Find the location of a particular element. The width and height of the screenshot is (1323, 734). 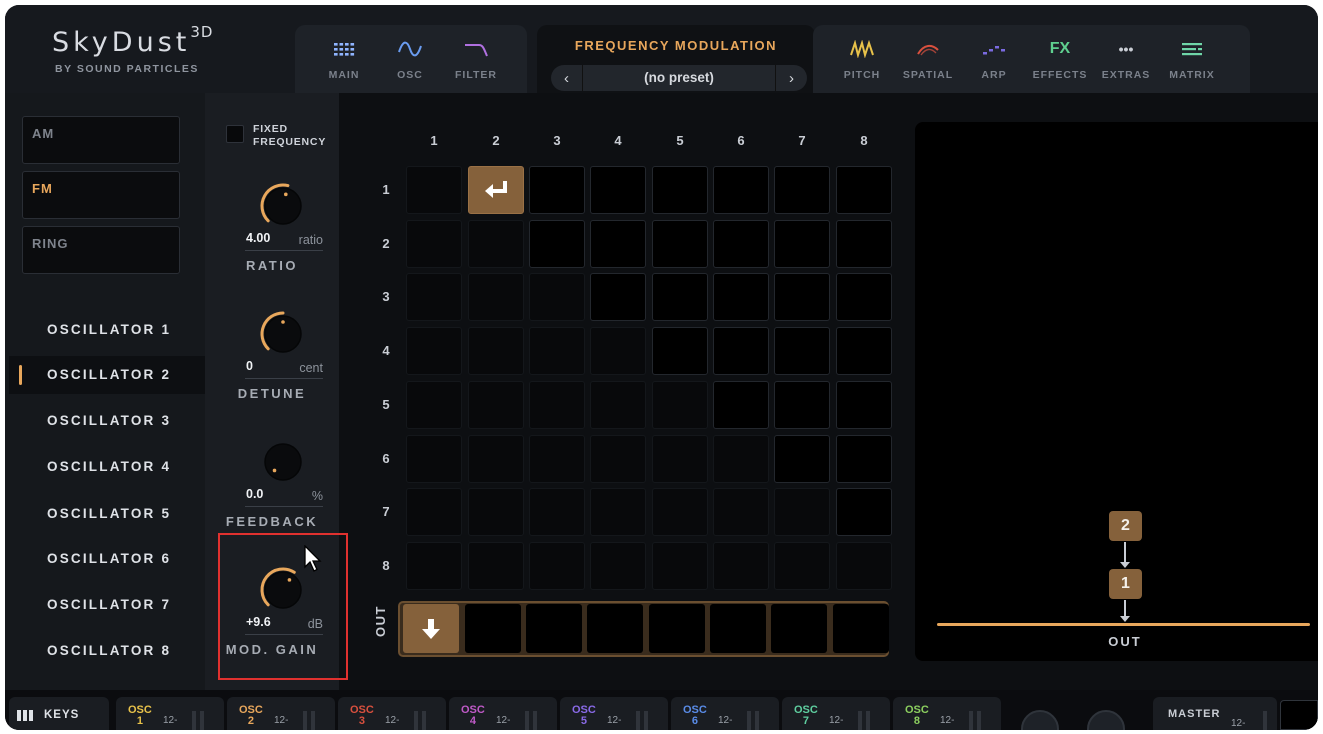

sidebar-item-oscillator-8: OSCILLATOR 8 is located at coordinates (107, 651).